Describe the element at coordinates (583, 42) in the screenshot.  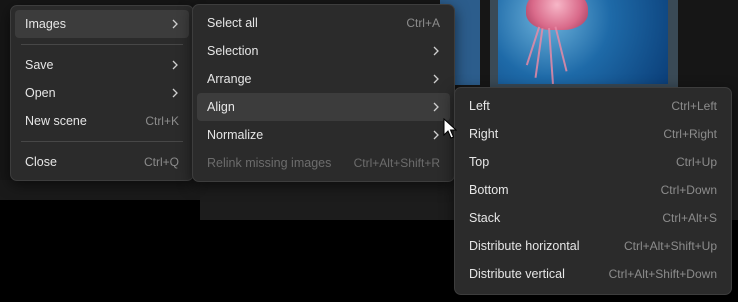
I see `jellyfish-image` at that location.